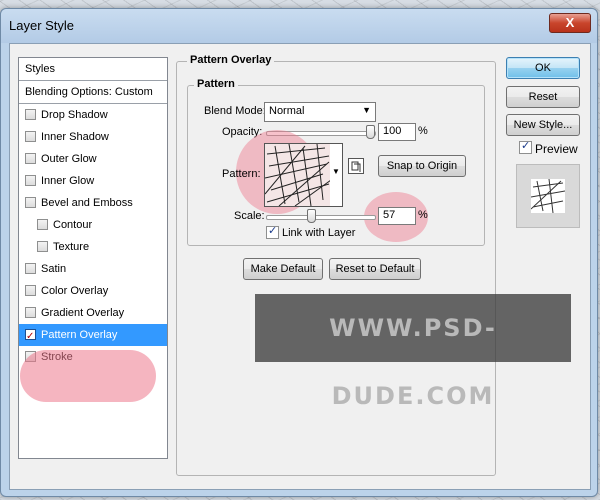 The width and height of the screenshot is (600, 500). I want to click on close-icon: X, so click(570, 22).